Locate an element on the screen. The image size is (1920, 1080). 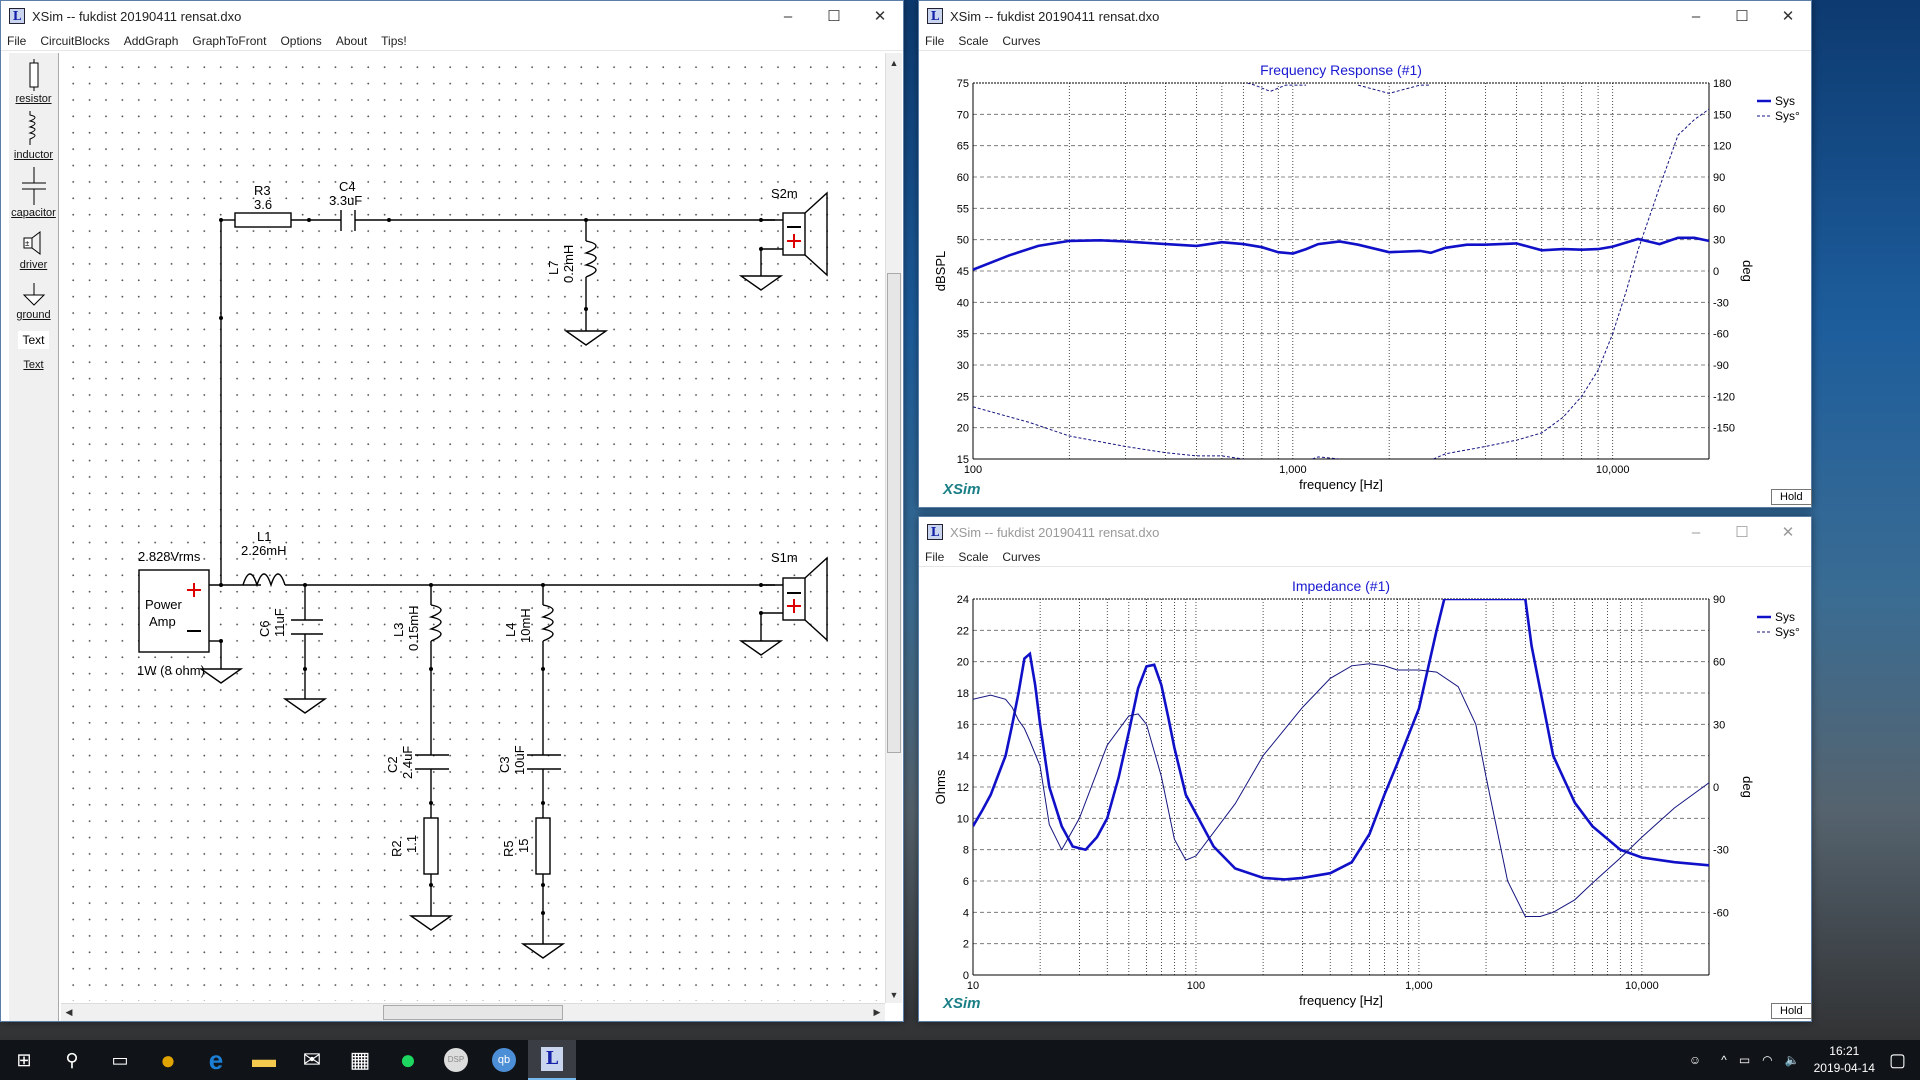
scroll-left-button: ◀ is located at coordinates (69, 1012).